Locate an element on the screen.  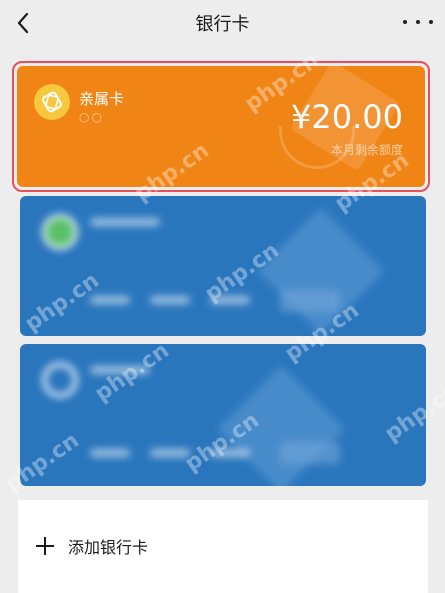
top-nav-bar: 银行卡 is located at coordinates (222, 24).